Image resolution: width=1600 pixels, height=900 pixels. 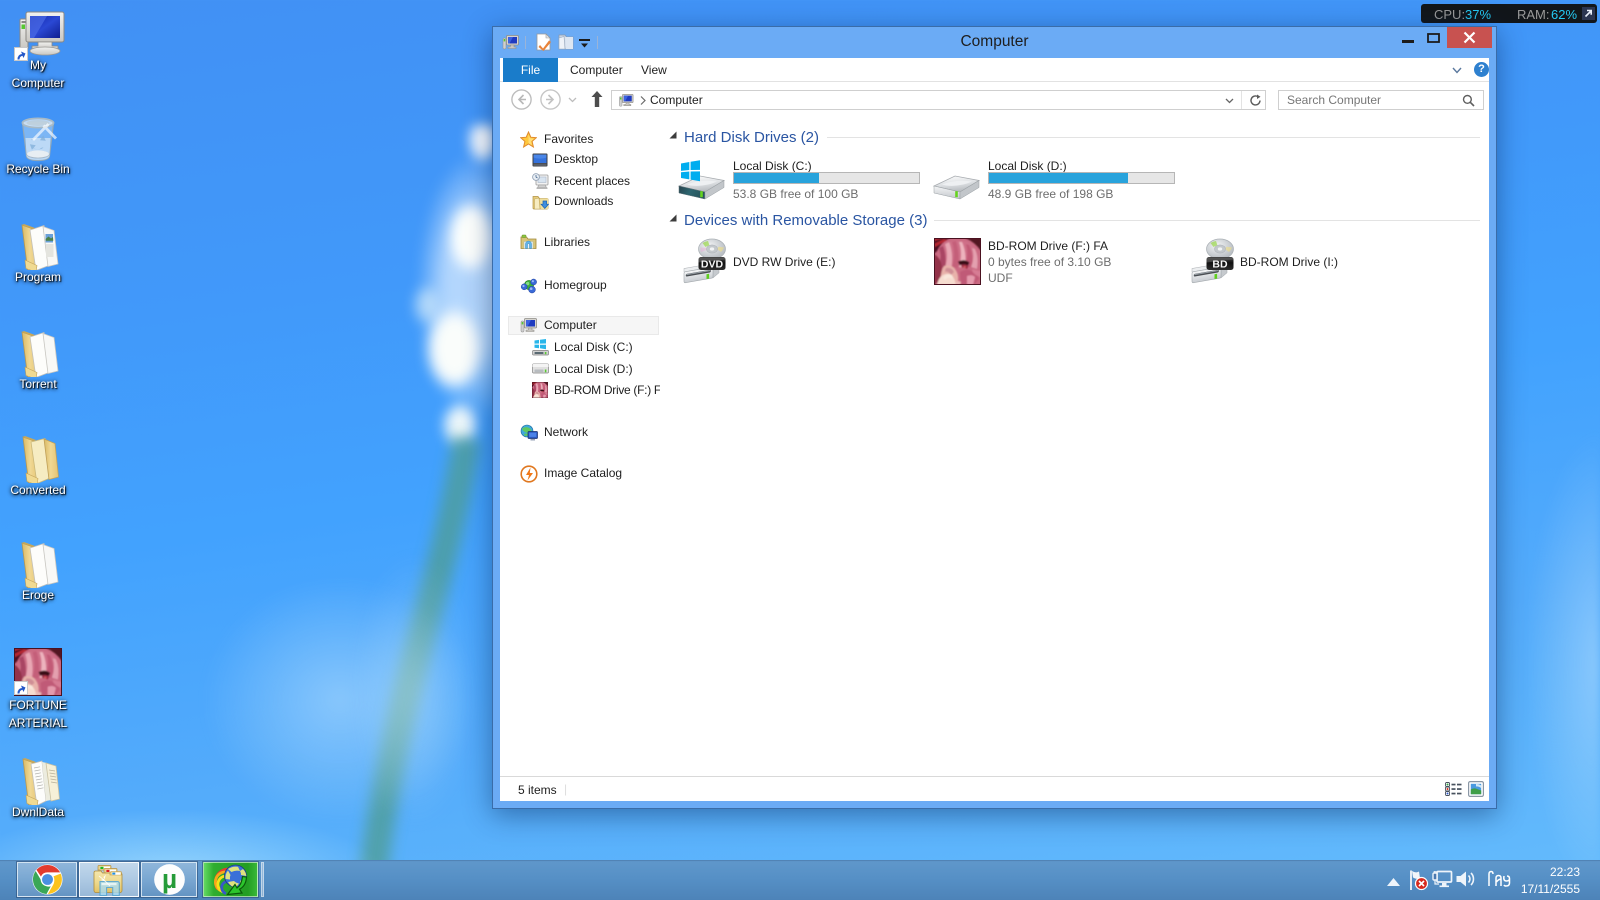 I want to click on svg-text: BD, so click(x=1220, y=265).